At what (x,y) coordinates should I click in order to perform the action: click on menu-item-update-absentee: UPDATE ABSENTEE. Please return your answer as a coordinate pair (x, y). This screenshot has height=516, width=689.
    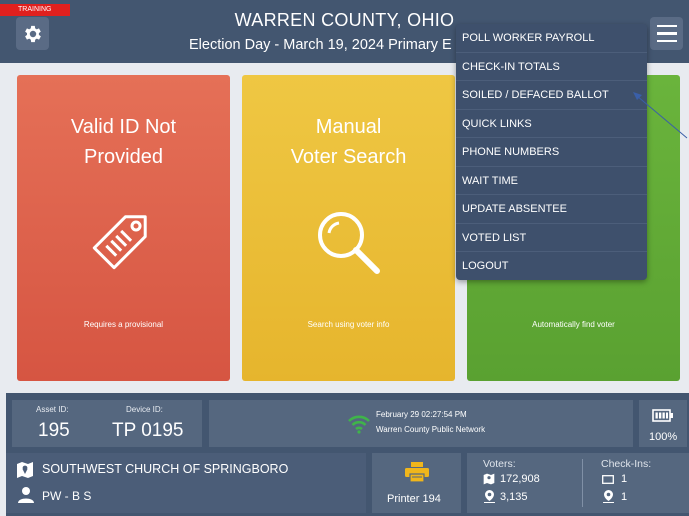
    Looking at the image, I should click on (551, 209).